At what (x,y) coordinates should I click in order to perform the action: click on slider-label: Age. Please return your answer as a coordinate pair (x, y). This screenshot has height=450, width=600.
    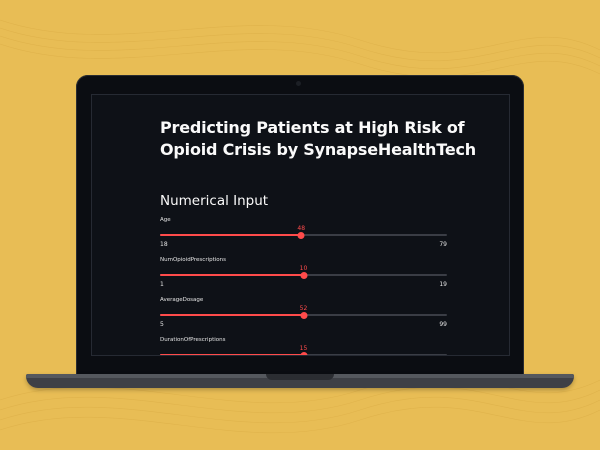
    Looking at the image, I should click on (165, 220).